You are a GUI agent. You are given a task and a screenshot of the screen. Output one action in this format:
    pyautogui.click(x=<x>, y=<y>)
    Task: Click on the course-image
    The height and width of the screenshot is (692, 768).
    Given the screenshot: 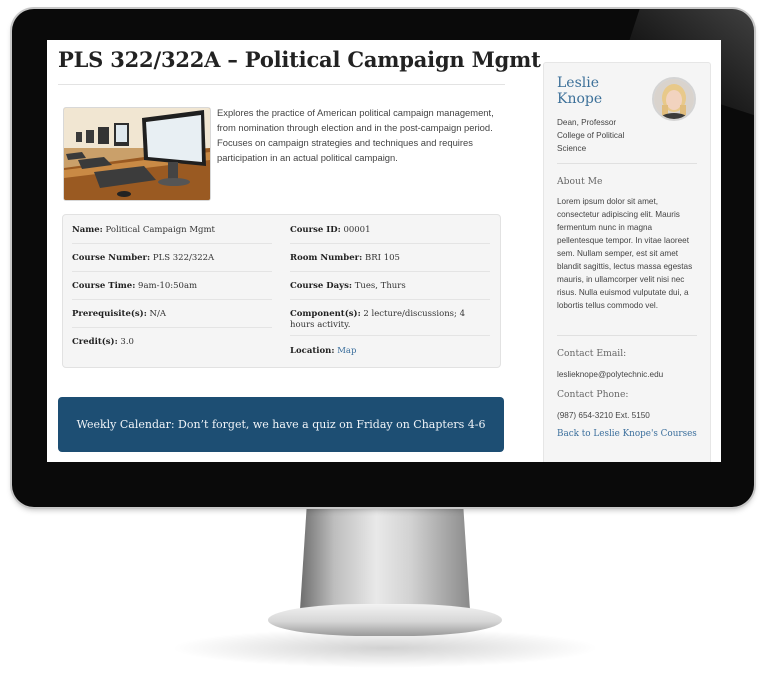 What is the action you would take?
    pyautogui.click(x=137, y=154)
    